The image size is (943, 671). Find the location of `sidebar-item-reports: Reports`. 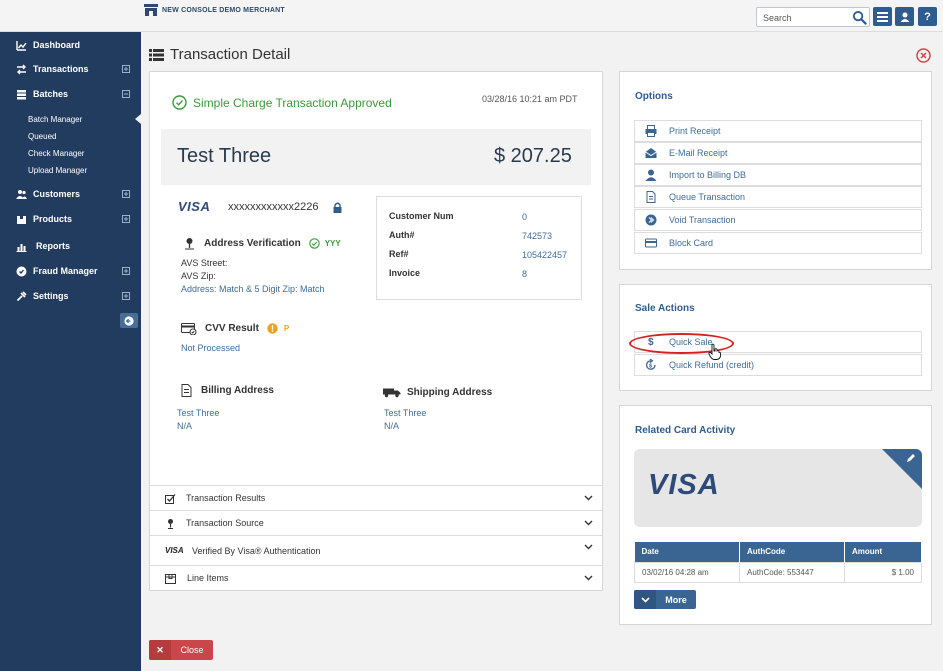

sidebar-item-reports: Reports is located at coordinates (70, 246).